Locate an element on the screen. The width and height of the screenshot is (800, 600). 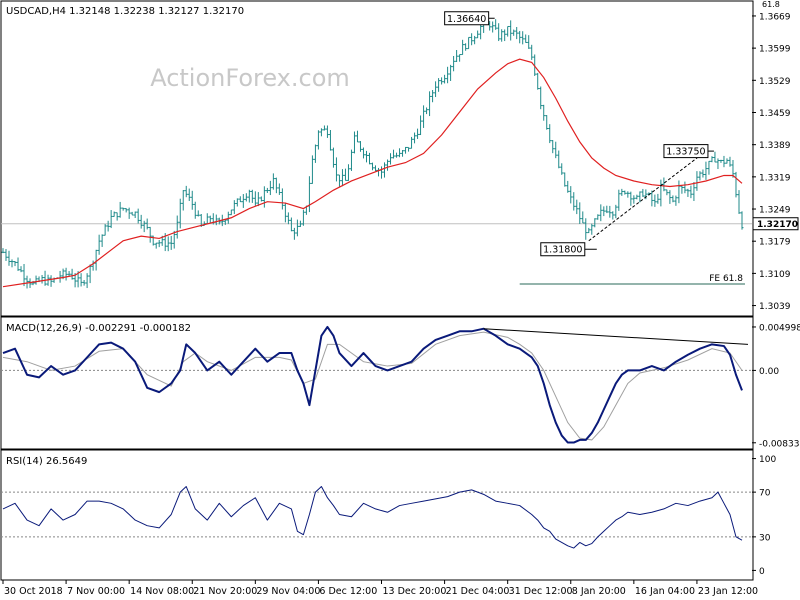
fe-618-label: FE 61.8 is located at coordinates (726, 279).